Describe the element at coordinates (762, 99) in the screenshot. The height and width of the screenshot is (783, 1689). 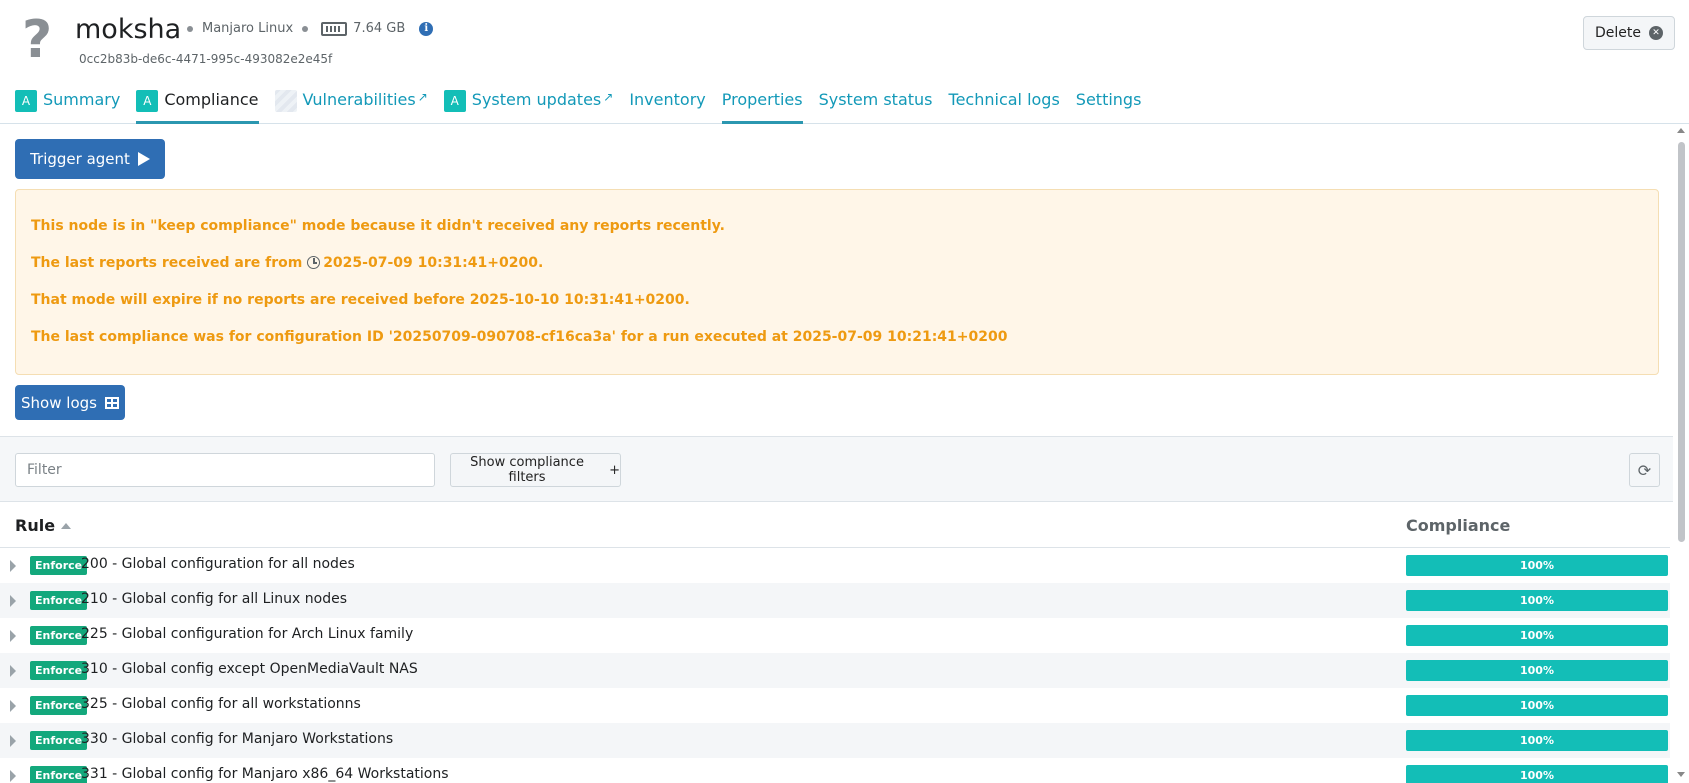
I see `tab-label: Properties` at that location.